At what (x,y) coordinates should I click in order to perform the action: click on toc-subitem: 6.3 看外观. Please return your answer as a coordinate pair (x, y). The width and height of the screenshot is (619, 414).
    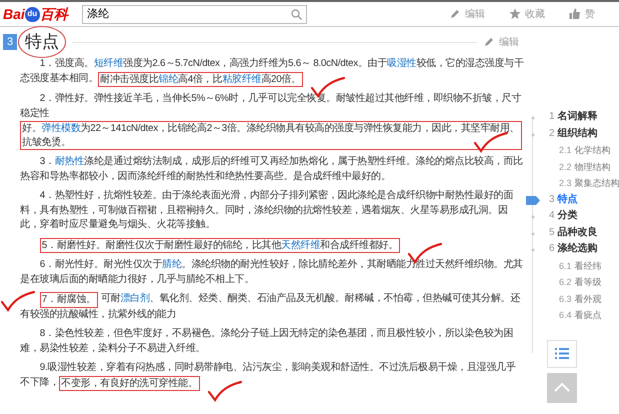
    Looking at the image, I should click on (572, 298).